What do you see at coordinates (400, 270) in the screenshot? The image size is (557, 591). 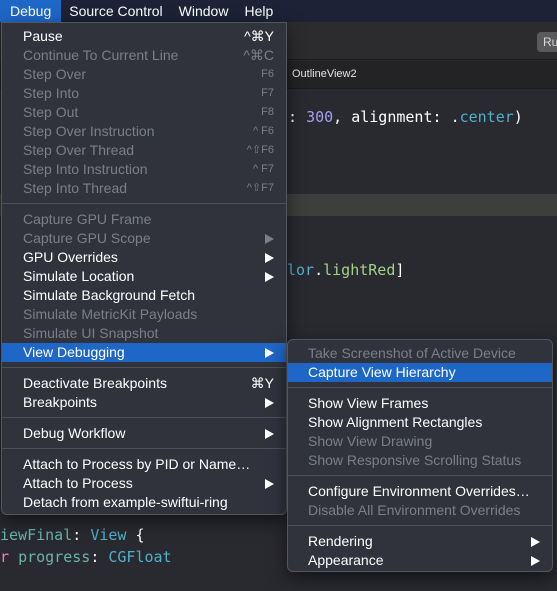 I see `code-token: ]` at bounding box center [400, 270].